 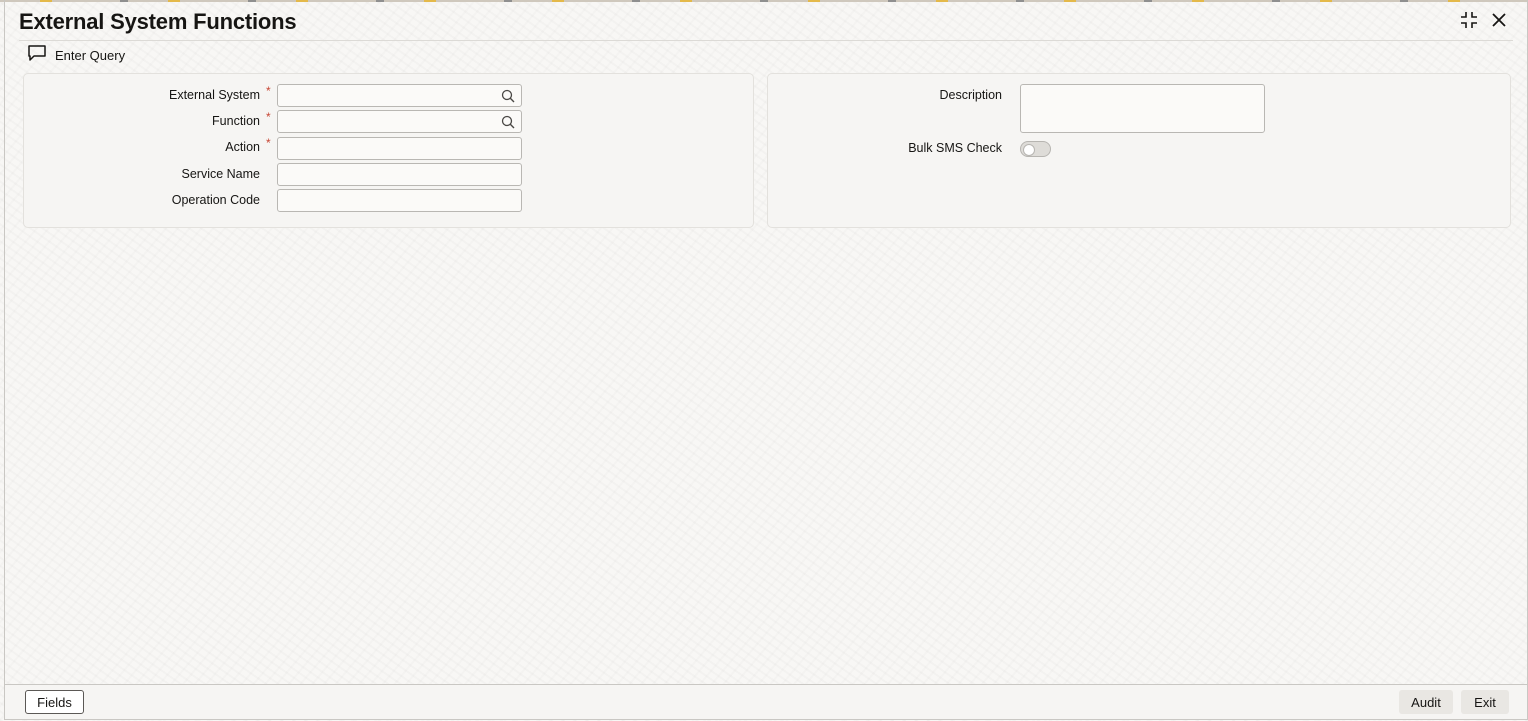 I want to click on close-icon, so click(x=1499, y=20).